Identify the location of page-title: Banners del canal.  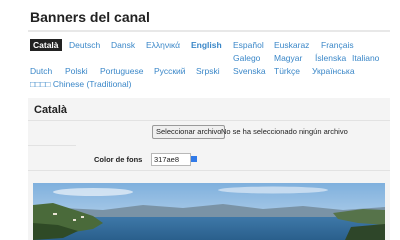
(90, 17).